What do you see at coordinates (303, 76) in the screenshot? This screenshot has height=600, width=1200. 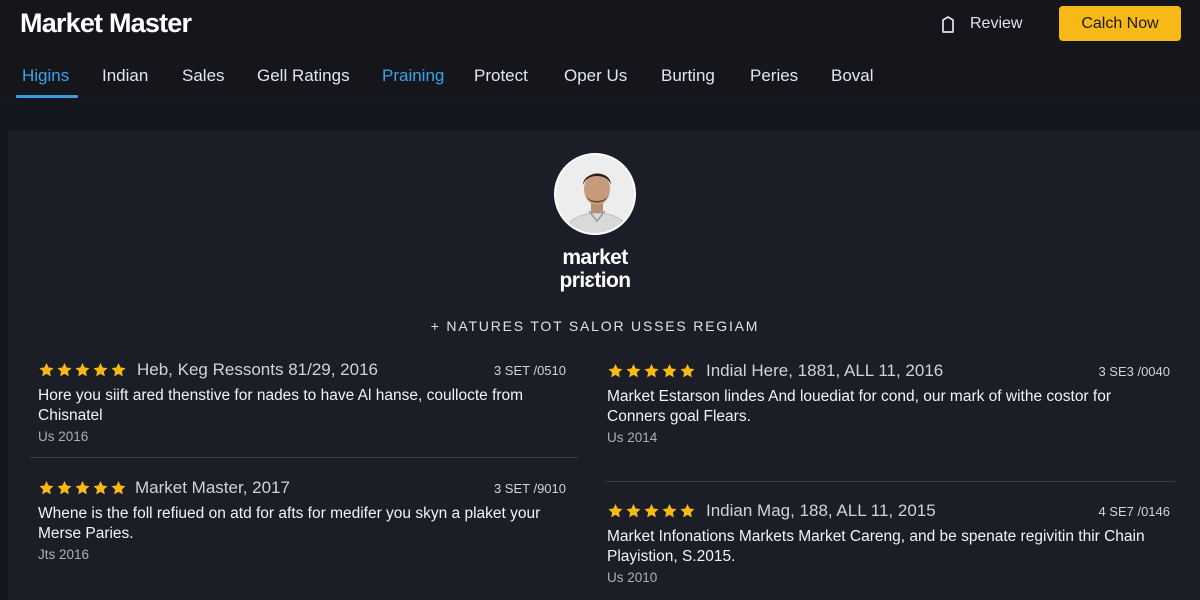 I see `tab-gell-ratings: Gell Ratings` at bounding box center [303, 76].